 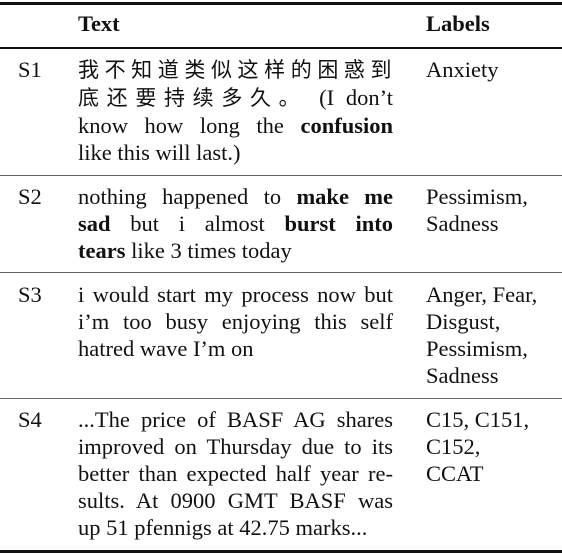 I want to click on text-segment: but i almost, so click(x=197, y=223).